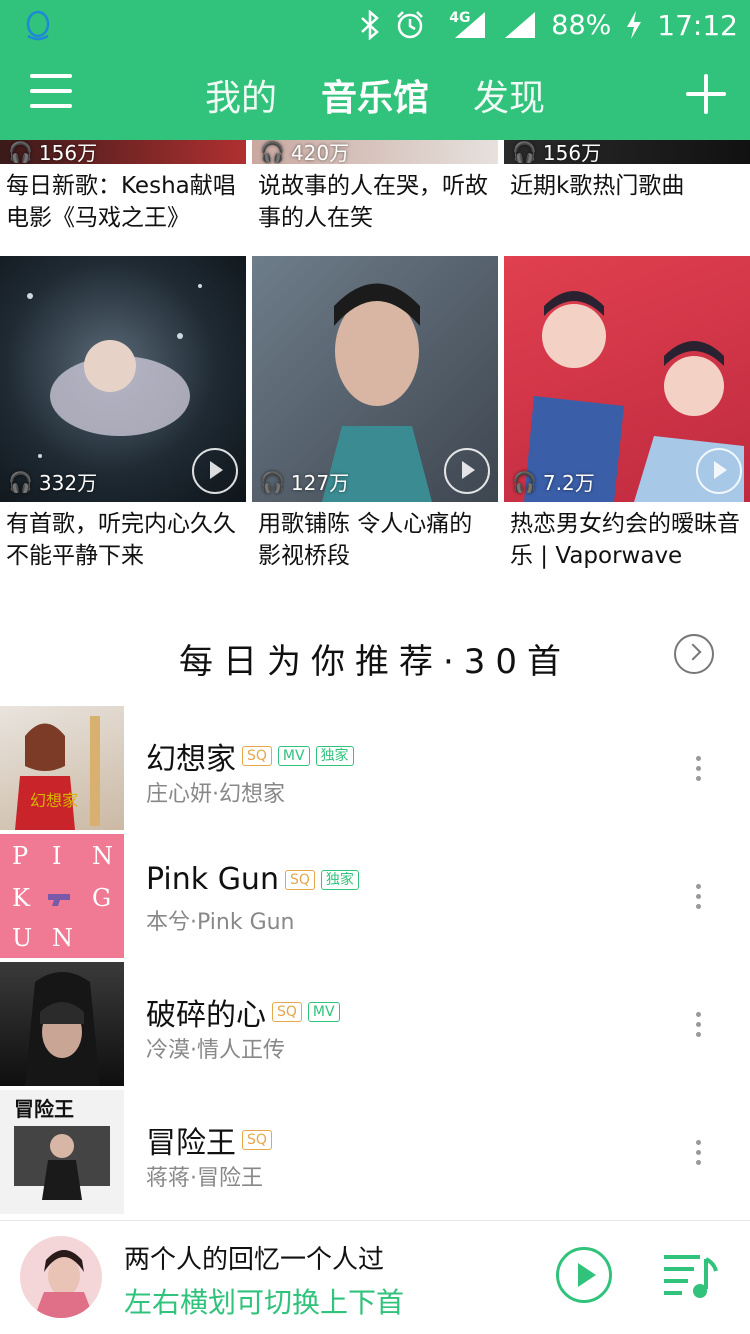 This screenshot has width=750, height=1334. Describe the element at coordinates (375, 1152) in the screenshot. I see `song-row: 冒险王 冒险王 SQ 蒋蒋·冒险王` at that location.